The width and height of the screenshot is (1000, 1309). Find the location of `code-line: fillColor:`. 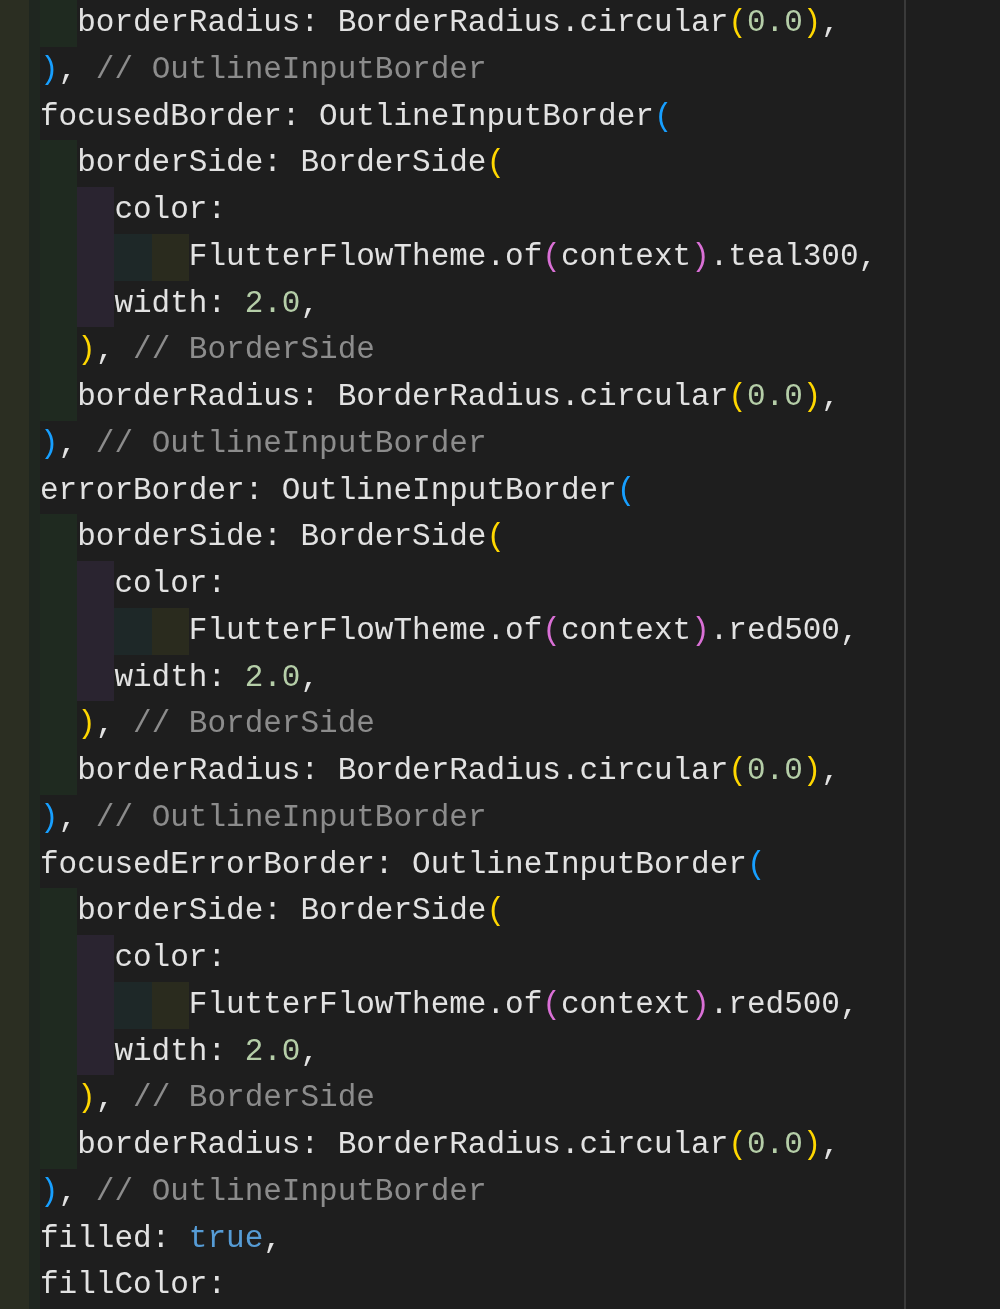

code-line: fillColor: is located at coordinates (133, 1285).